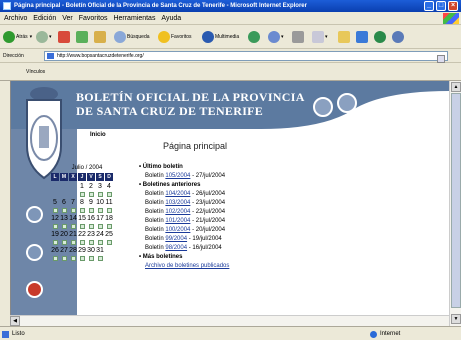 The width and height of the screenshot is (461, 340). What do you see at coordinates (91, 187) in the screenshot?
I see `calendar-day: 2` at bounding box center [91, 187].